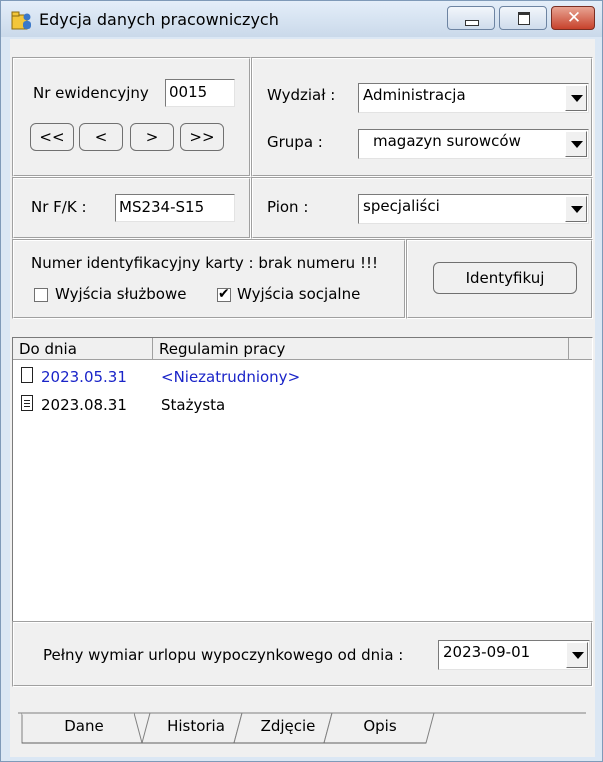  What do you see at coordinates (91, 93) in the screenshot?
I see `nr-ewidencyjny-label: Nr ewidencyjny` at bounding box center [91, 93].